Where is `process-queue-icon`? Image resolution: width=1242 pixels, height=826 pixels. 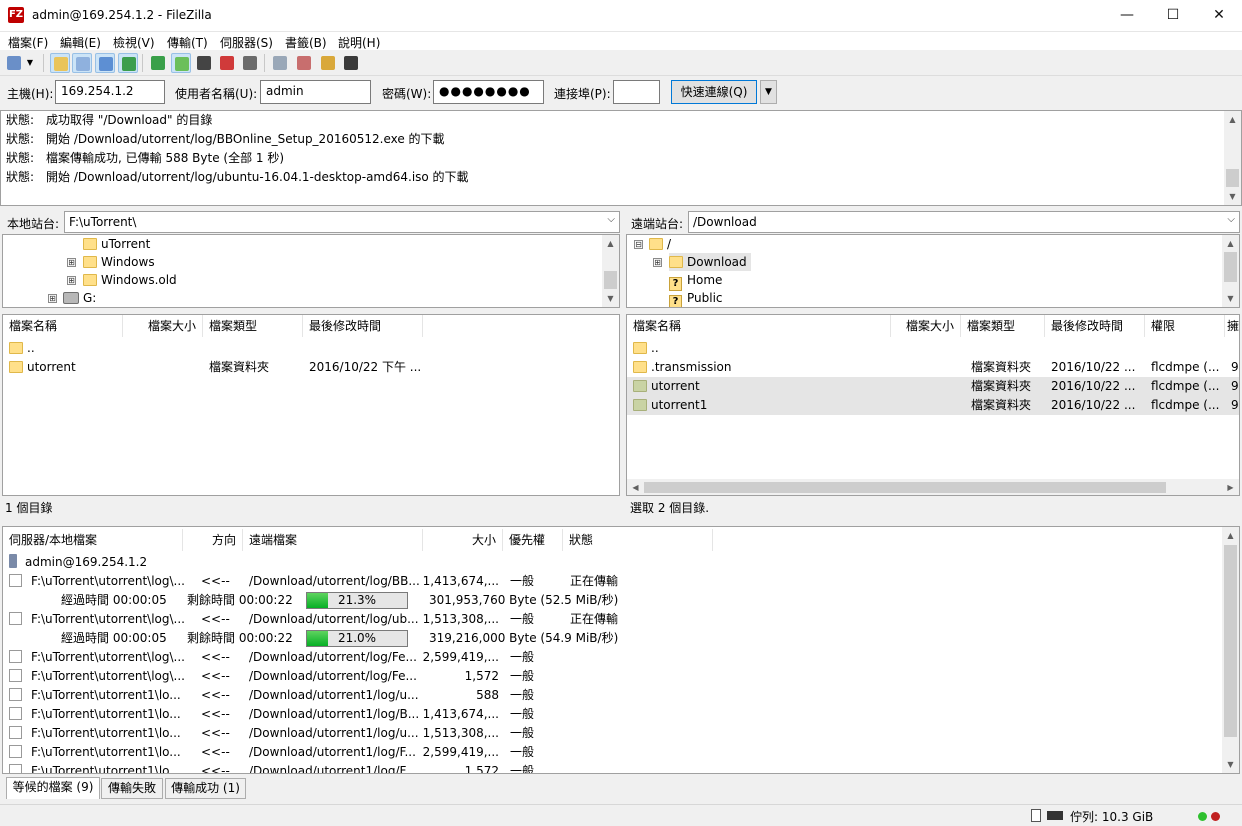 process-queue-icon is located at coordinates (181, 63).